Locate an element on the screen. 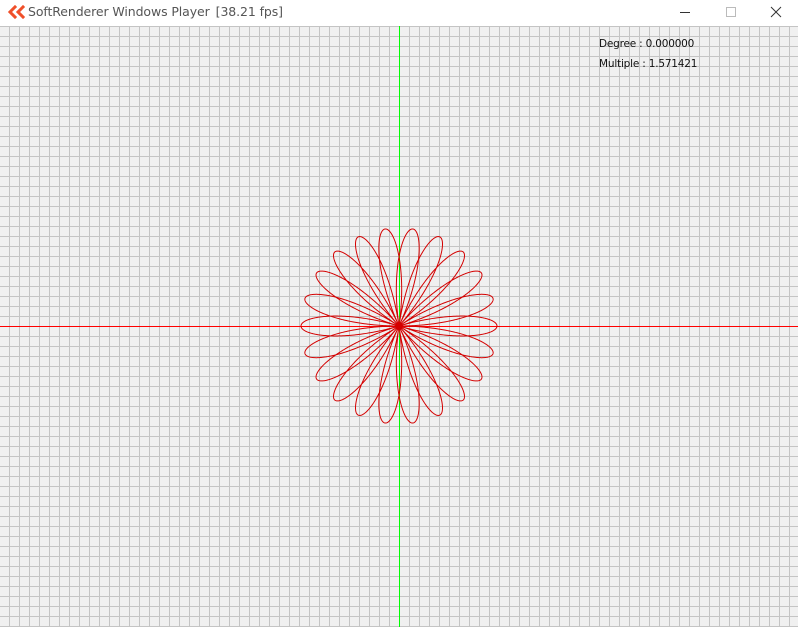  title-bar: SoftRenderer Windows Player [38.21 fps] is located at coordinates (399, 13).